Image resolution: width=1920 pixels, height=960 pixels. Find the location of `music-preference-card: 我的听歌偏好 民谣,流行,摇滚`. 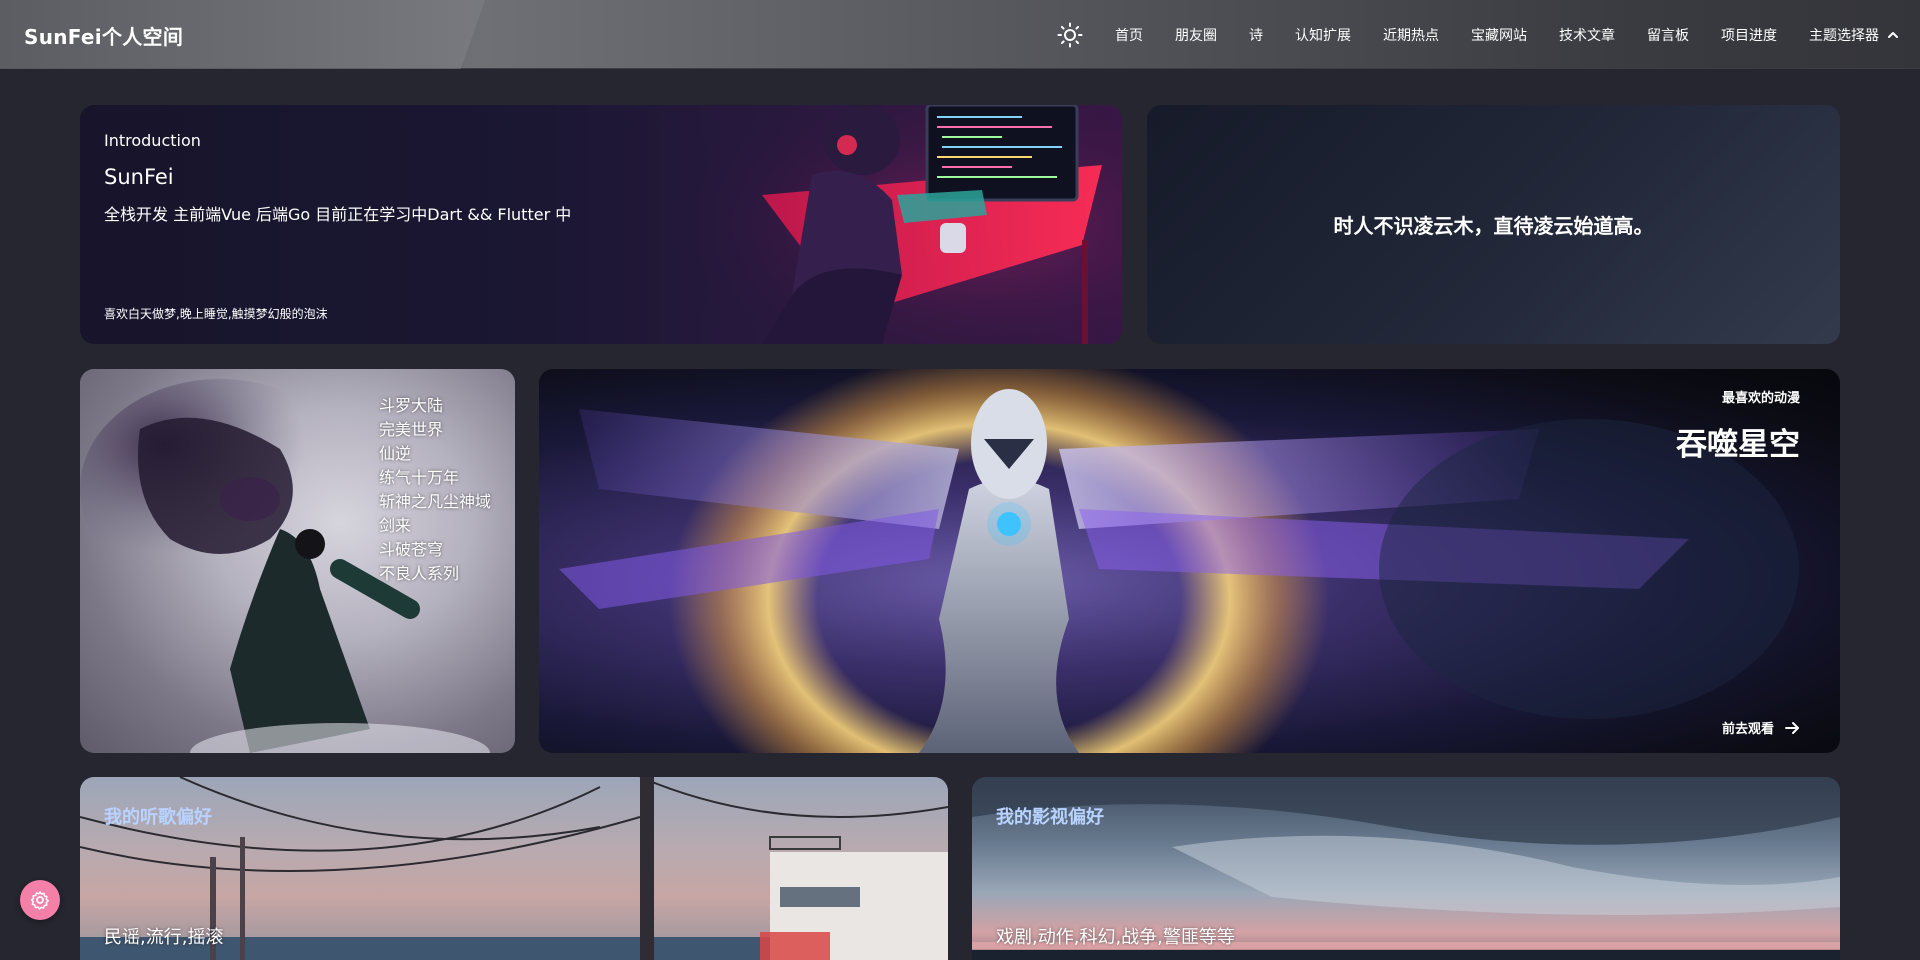

music-preference-card: 我的听歌偏好 民谣,流行,摇滚 is located at coordinates (514, 868).